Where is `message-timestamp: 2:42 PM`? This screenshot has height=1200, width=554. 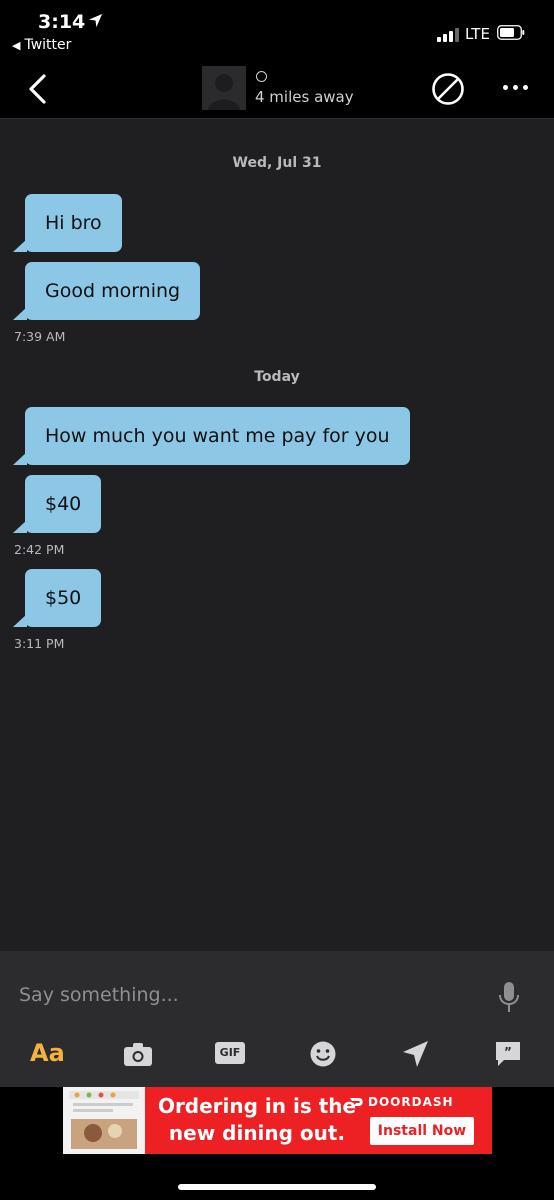 message-timestamp: 2:42 PM is located at coordinates (39, 549).